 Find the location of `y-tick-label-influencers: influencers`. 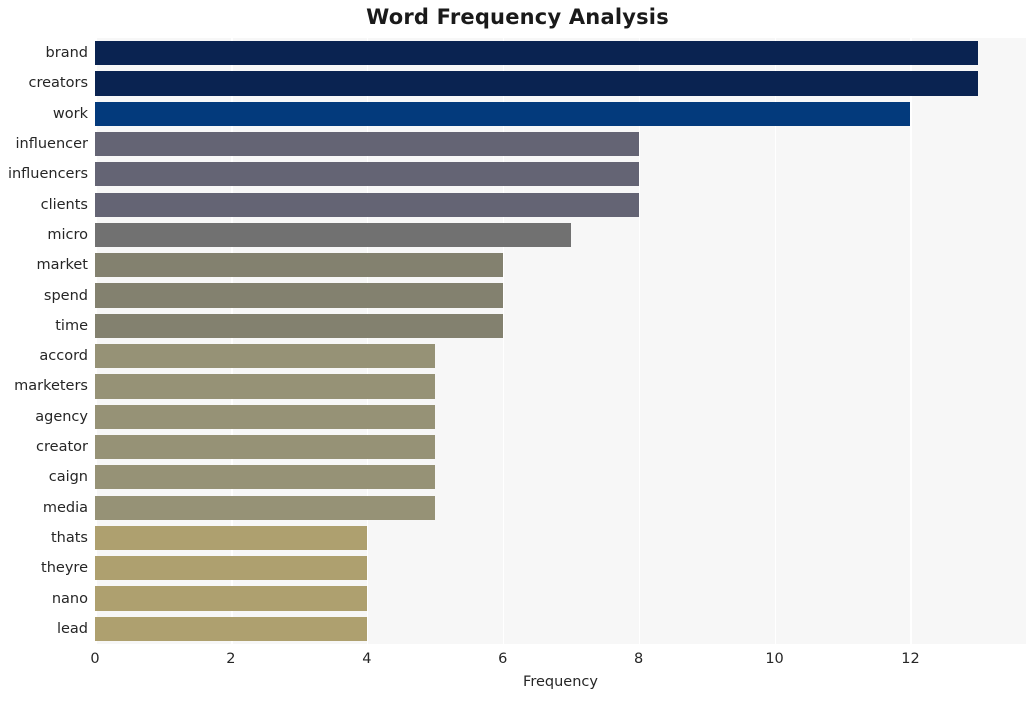

y-tick-label-influencers: influencers is located at coordinates (47, 174).